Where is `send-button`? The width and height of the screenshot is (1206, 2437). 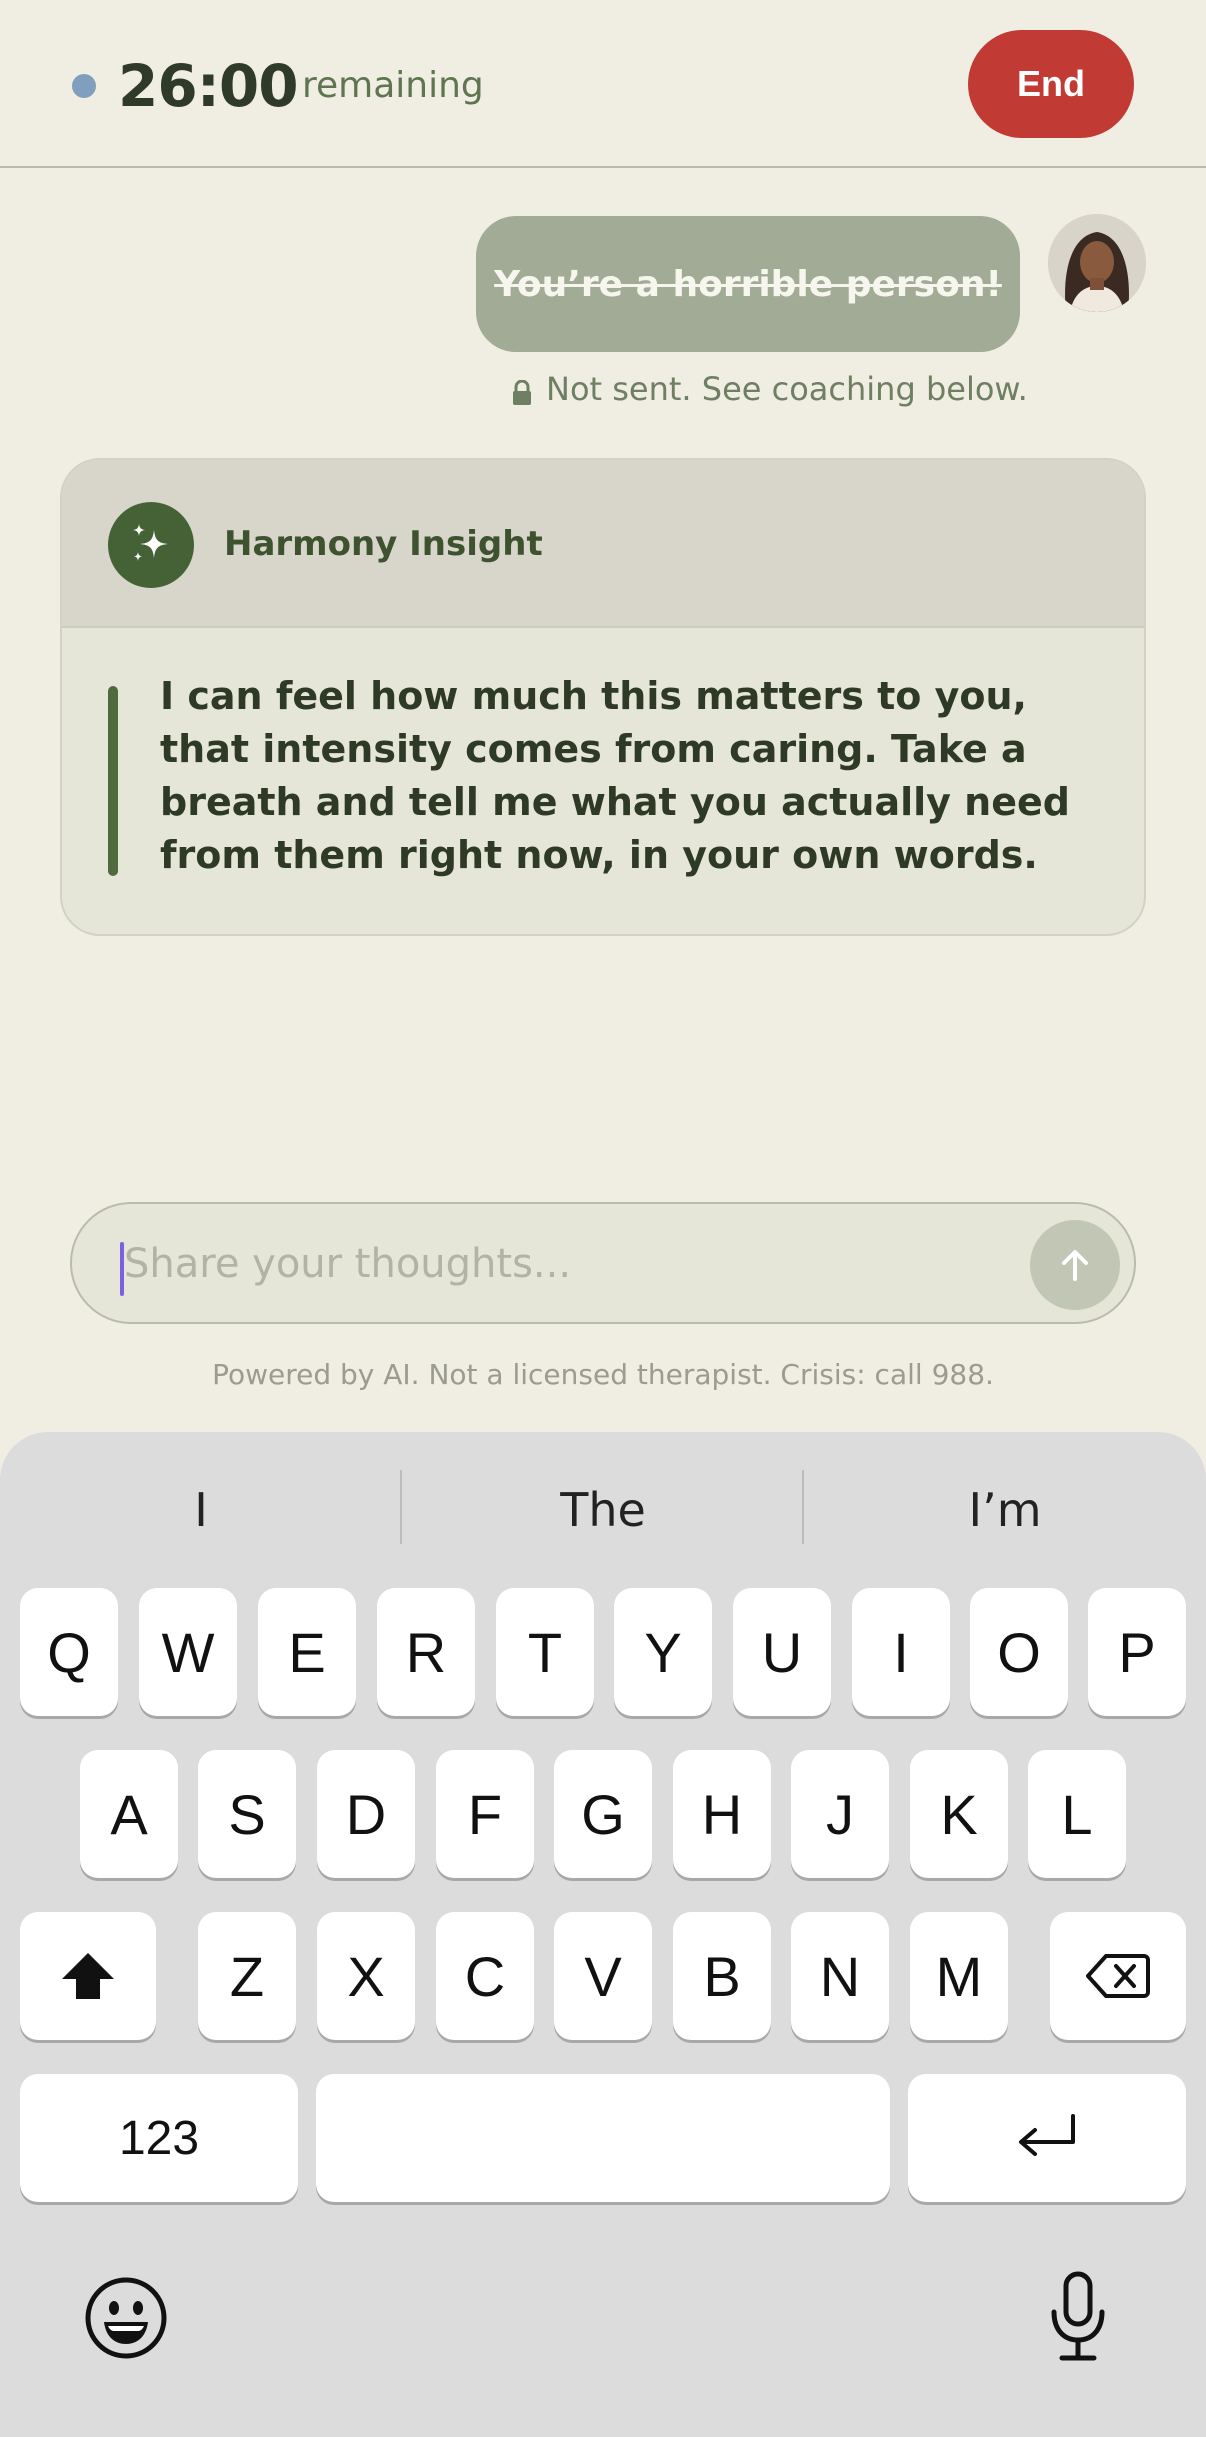
send-button is located at coordinates (1075, 1265).